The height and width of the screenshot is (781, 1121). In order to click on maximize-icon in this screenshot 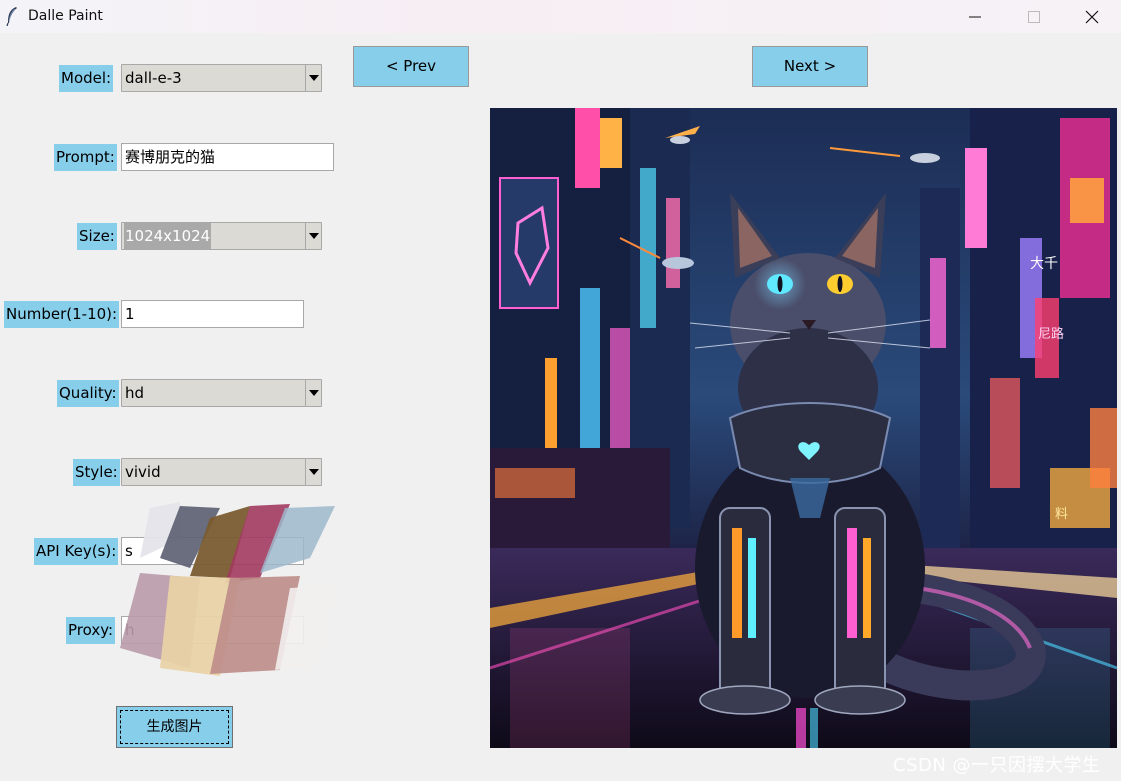, I will do `click(1034, 17)`.